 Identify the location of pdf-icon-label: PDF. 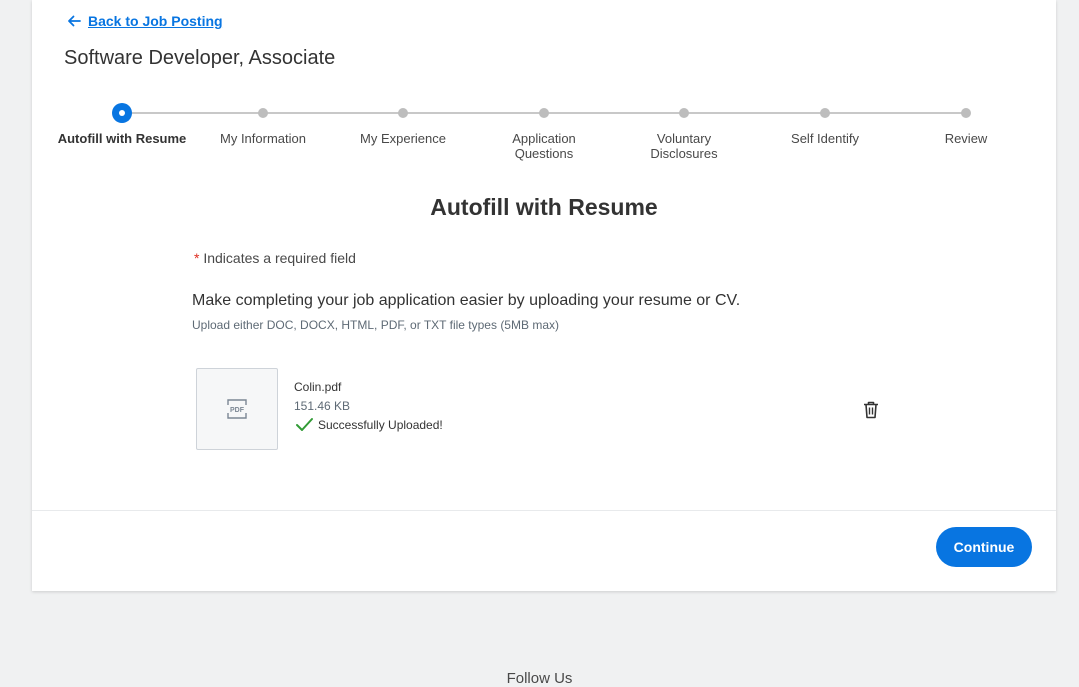
(237, 410).